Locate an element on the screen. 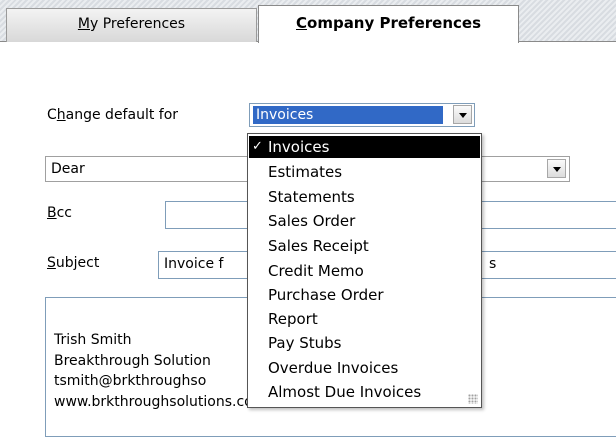 The height and width of the screenshot is (437, 616). tab-my-preferences-label: y Preferences is located at coordinates (138, 24).